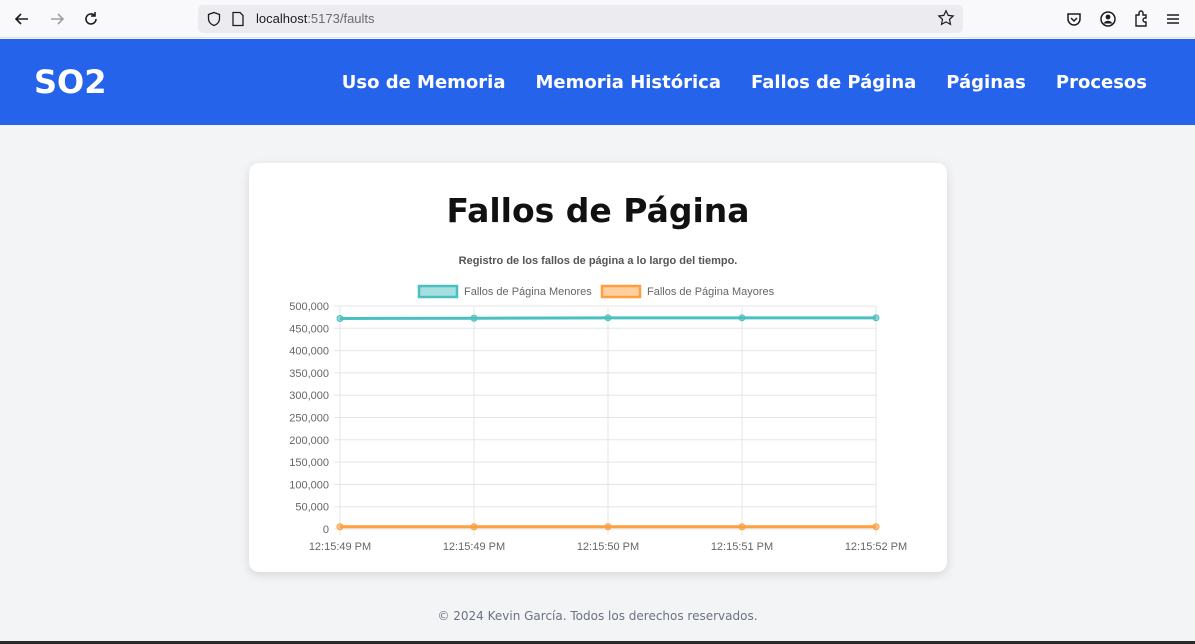  Describe the element at coordinates (309, 419) in the screenshot. I see `y-tick-label: 250,000` at that location.